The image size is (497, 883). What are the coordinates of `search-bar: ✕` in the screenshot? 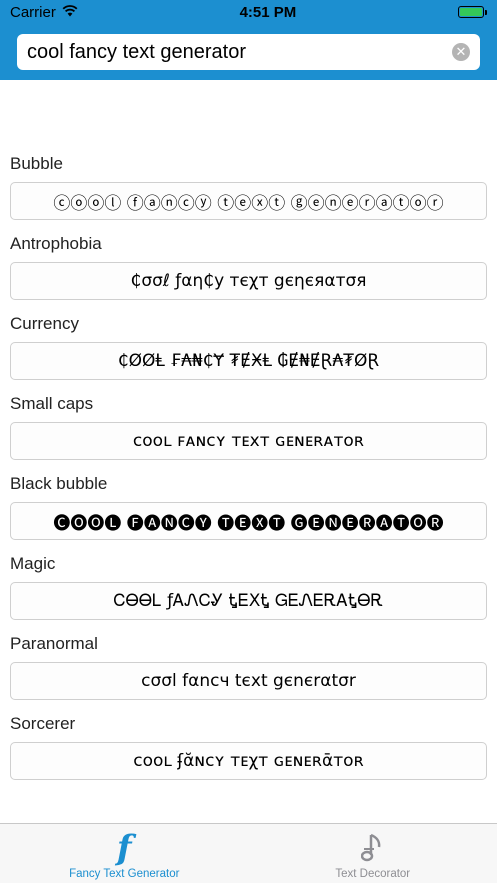 It's located at (248, 52).